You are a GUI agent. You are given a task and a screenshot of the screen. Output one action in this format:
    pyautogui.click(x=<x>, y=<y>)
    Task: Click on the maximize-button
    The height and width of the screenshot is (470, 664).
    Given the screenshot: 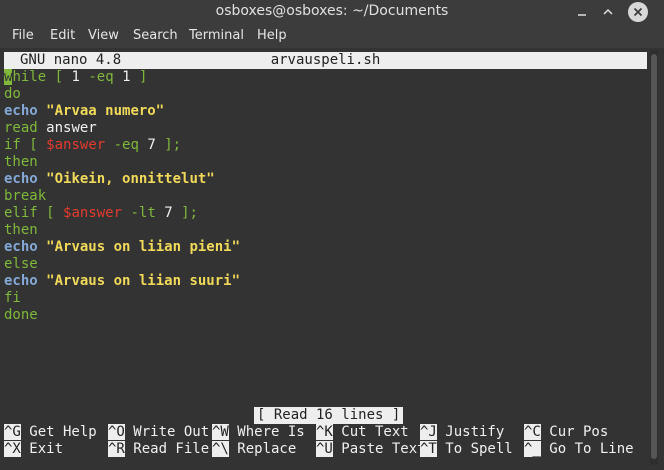 What is the action you would take?
    pyautogui.click(x=608, y=12)
    